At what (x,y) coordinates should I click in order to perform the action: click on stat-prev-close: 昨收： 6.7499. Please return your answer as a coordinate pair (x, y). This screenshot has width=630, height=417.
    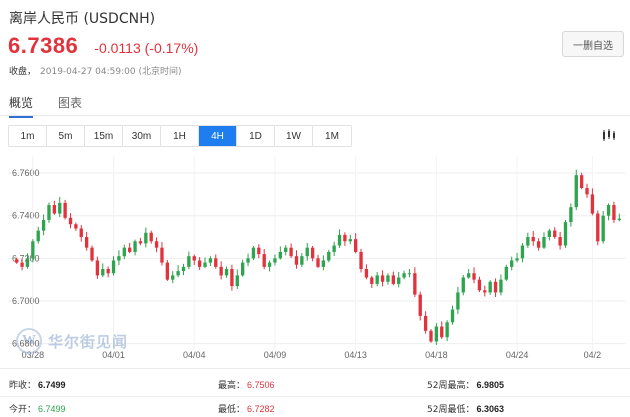
    Looking at the image, I should click on (37, 384).